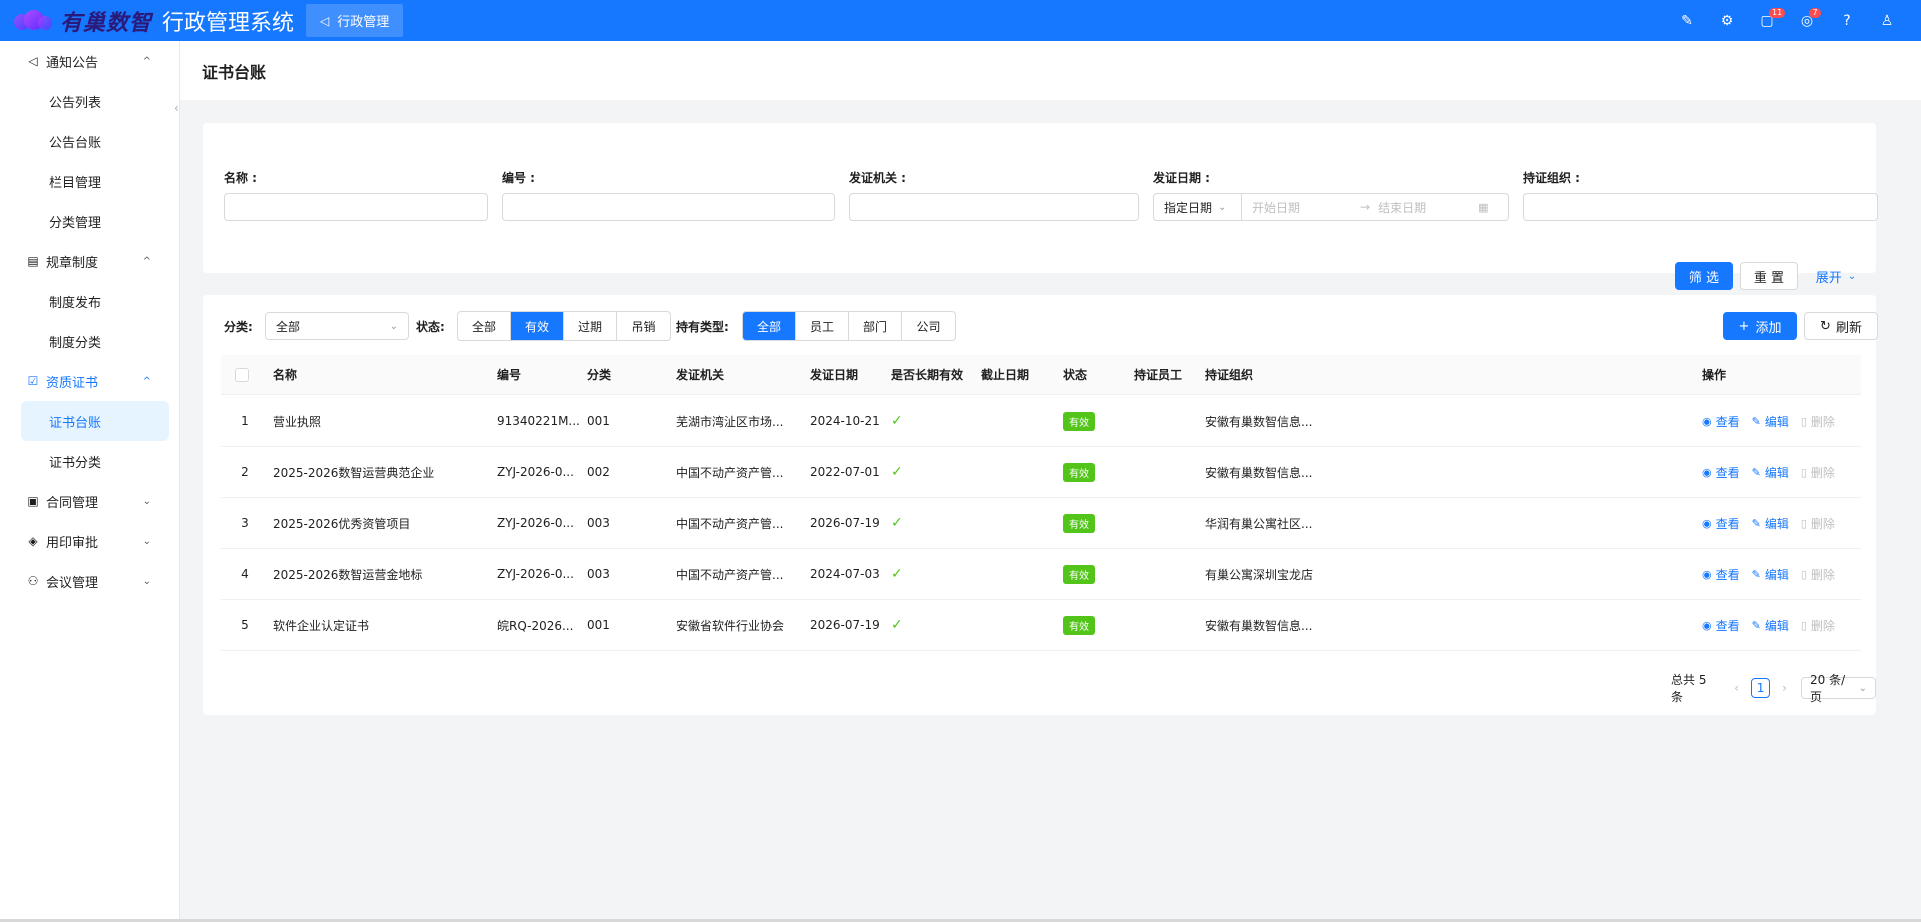 This screenshot has height=922, width=1921. Describe the element at coordinates (228, 23) in the screenshot. I see `system-title: 行政管理系统` at that location.